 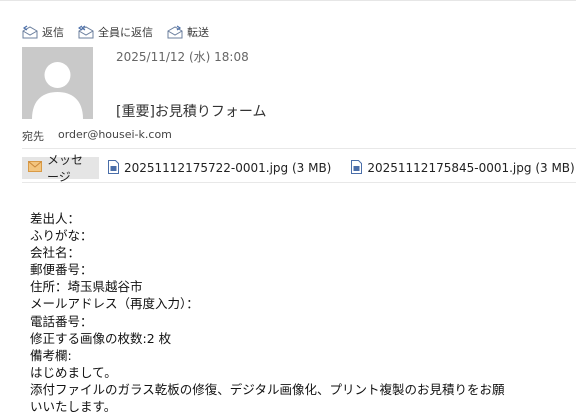 What do you see at coordinates (30, 32) in the screenshot?
I see `reply-icon` at bounding box center [30, 32].